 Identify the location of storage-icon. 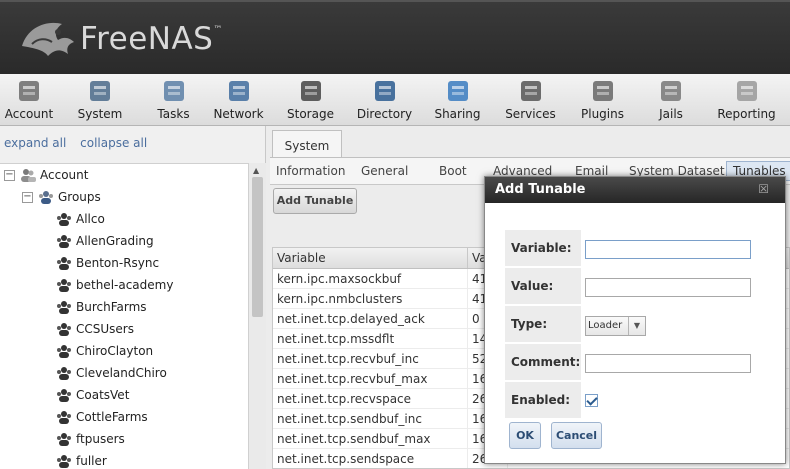
(310, 91).